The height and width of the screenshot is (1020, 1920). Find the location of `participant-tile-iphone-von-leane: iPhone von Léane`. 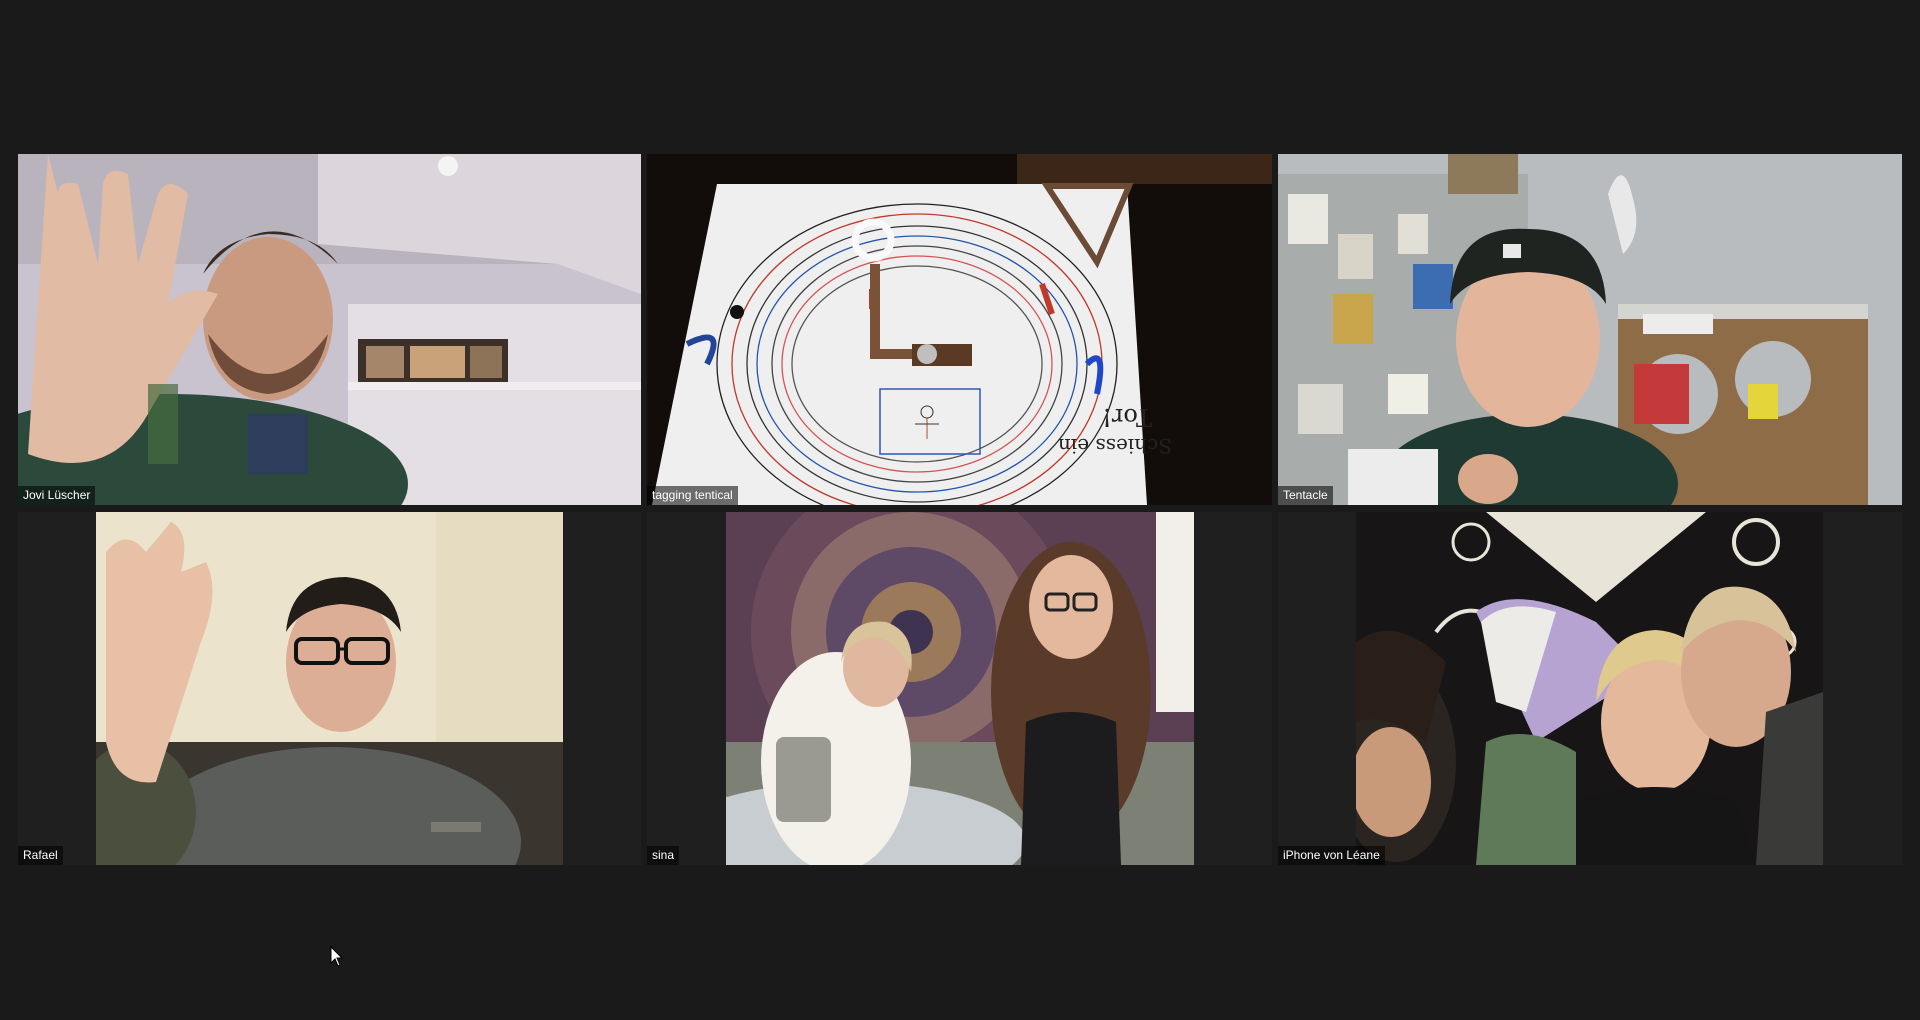

participant-tile-iphone-von-leane: iPhone von Léane is located at coordinates (1590, 688).